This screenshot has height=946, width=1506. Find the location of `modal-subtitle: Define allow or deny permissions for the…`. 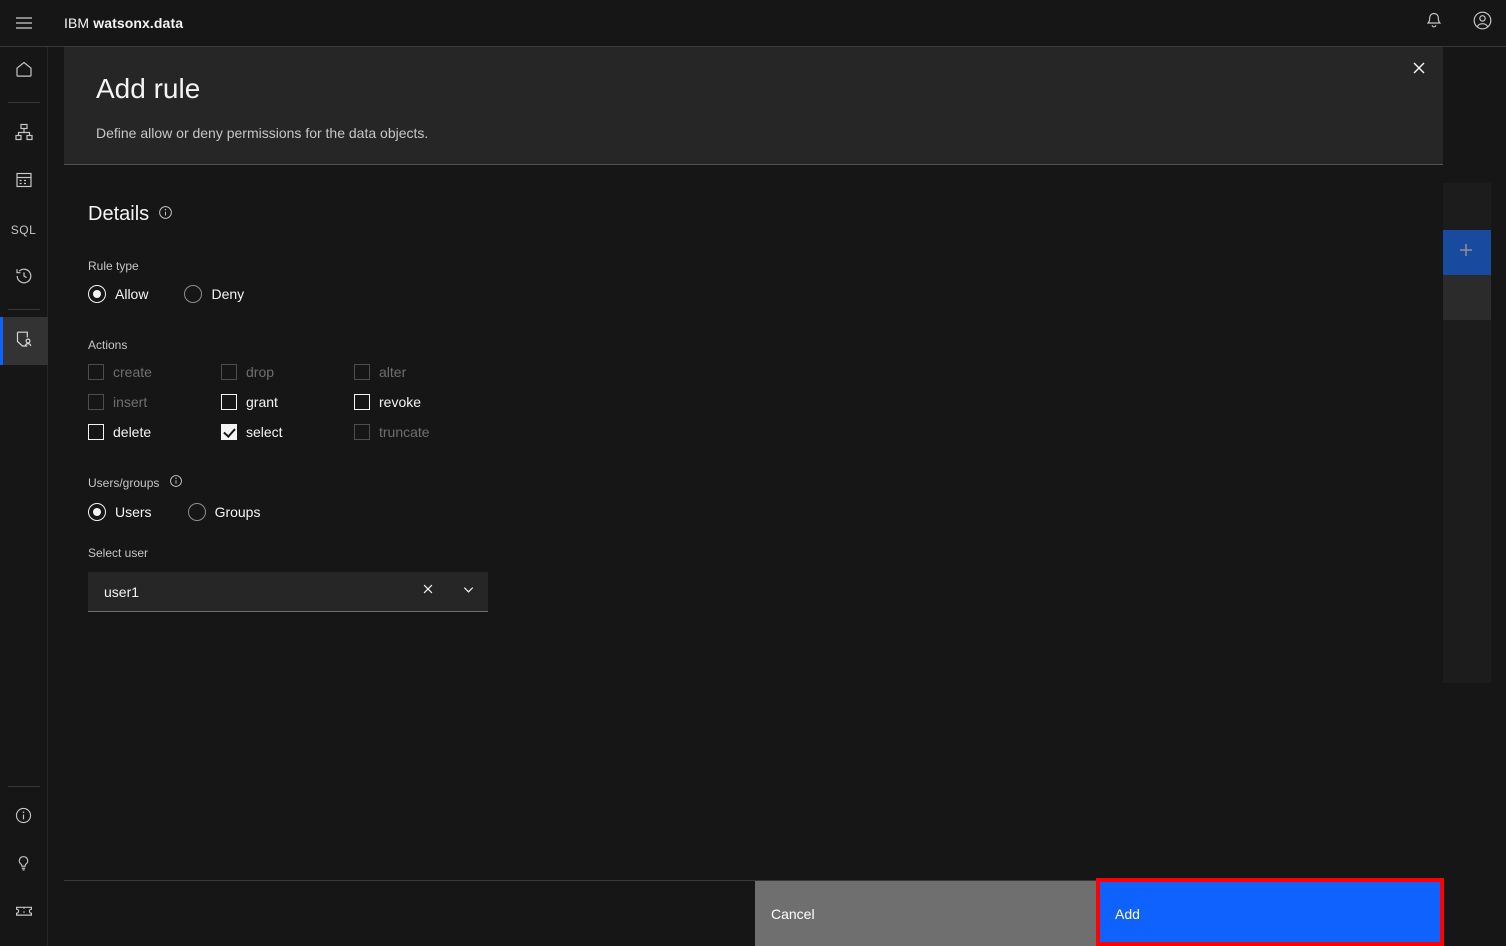

modal-subtitle: Define allow or deny permissions for the… is located at coordinates (262, 133).